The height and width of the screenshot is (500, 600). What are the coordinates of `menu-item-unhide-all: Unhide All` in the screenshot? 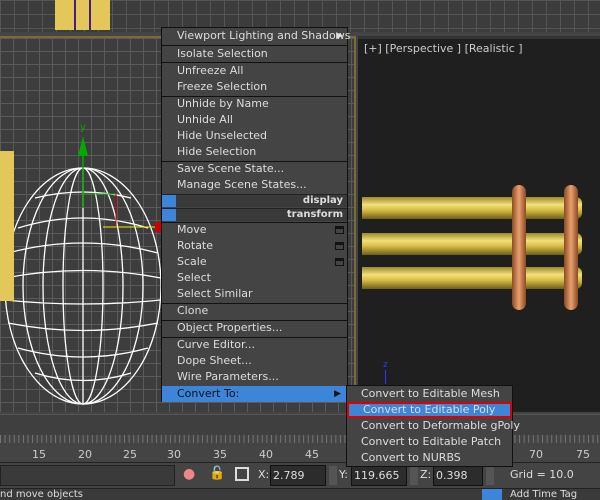 It's located at (254, 120).